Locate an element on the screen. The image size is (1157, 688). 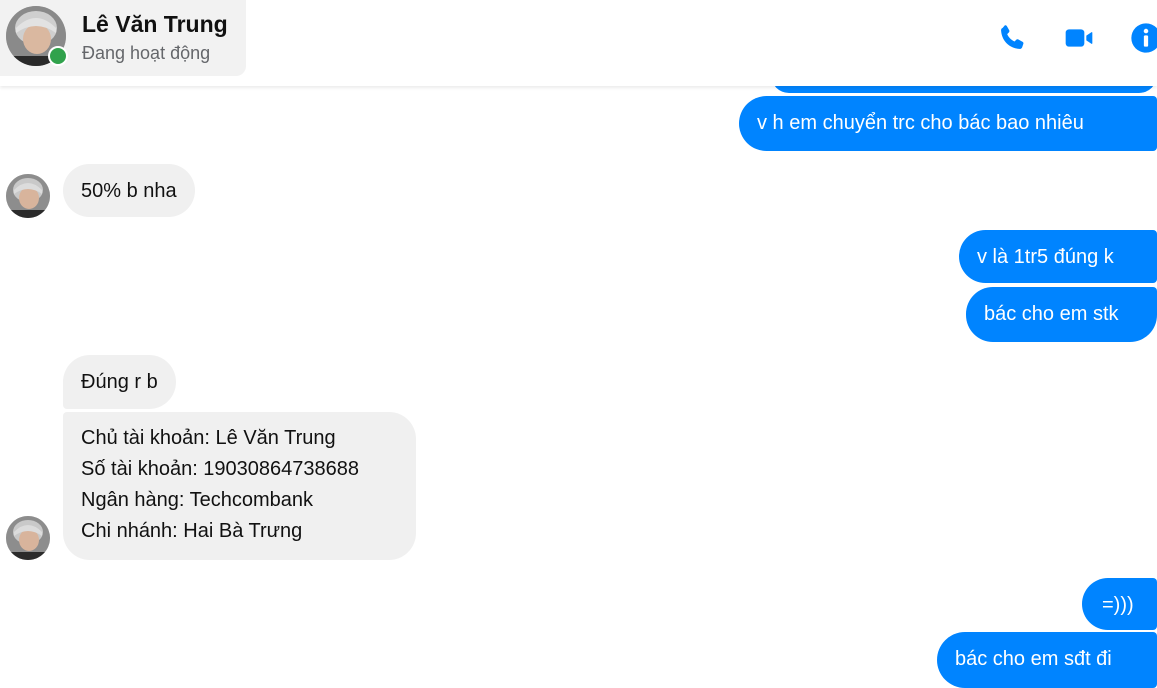
online-status-indicator is located at coordinates (58, 56).